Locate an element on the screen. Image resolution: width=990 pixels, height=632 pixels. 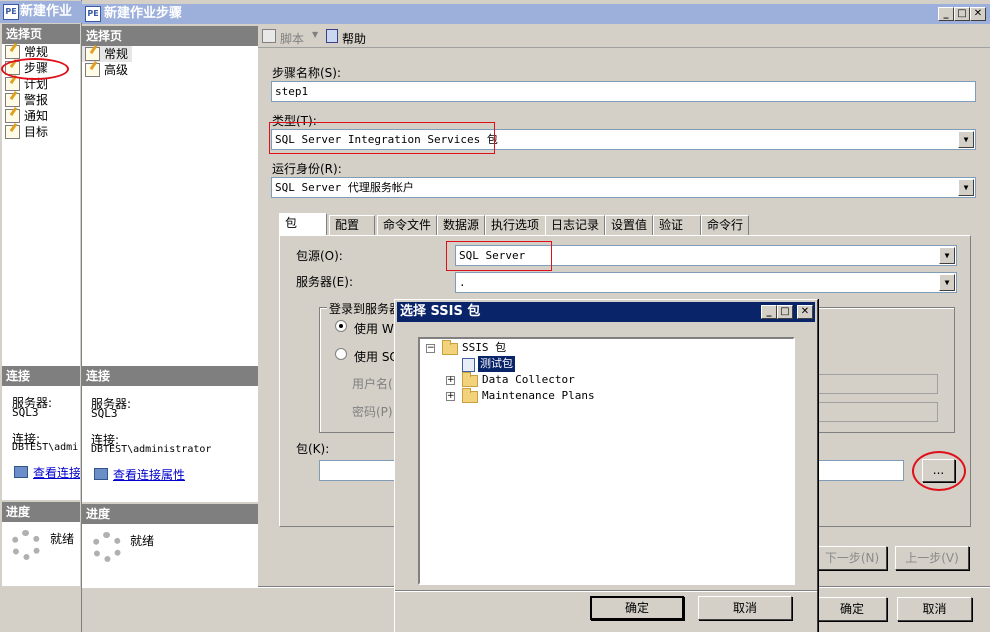
help-icon is located at coordinates (332, 36).